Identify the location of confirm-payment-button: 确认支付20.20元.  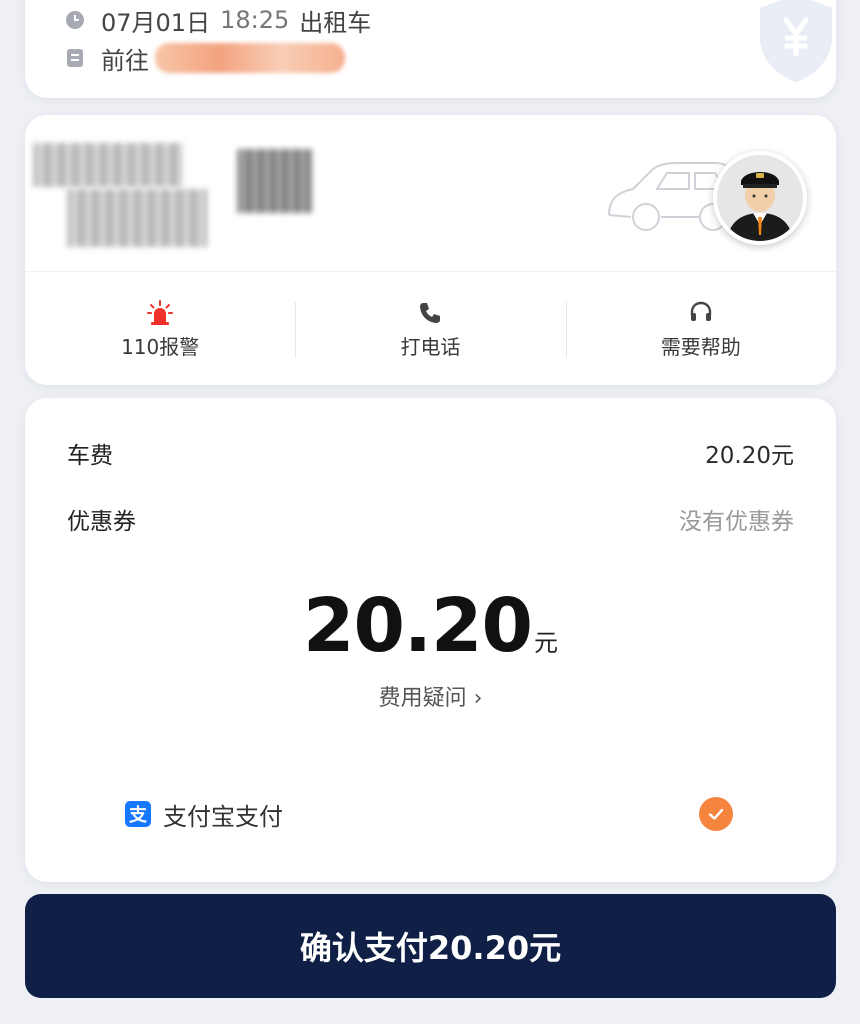
(430, 946).